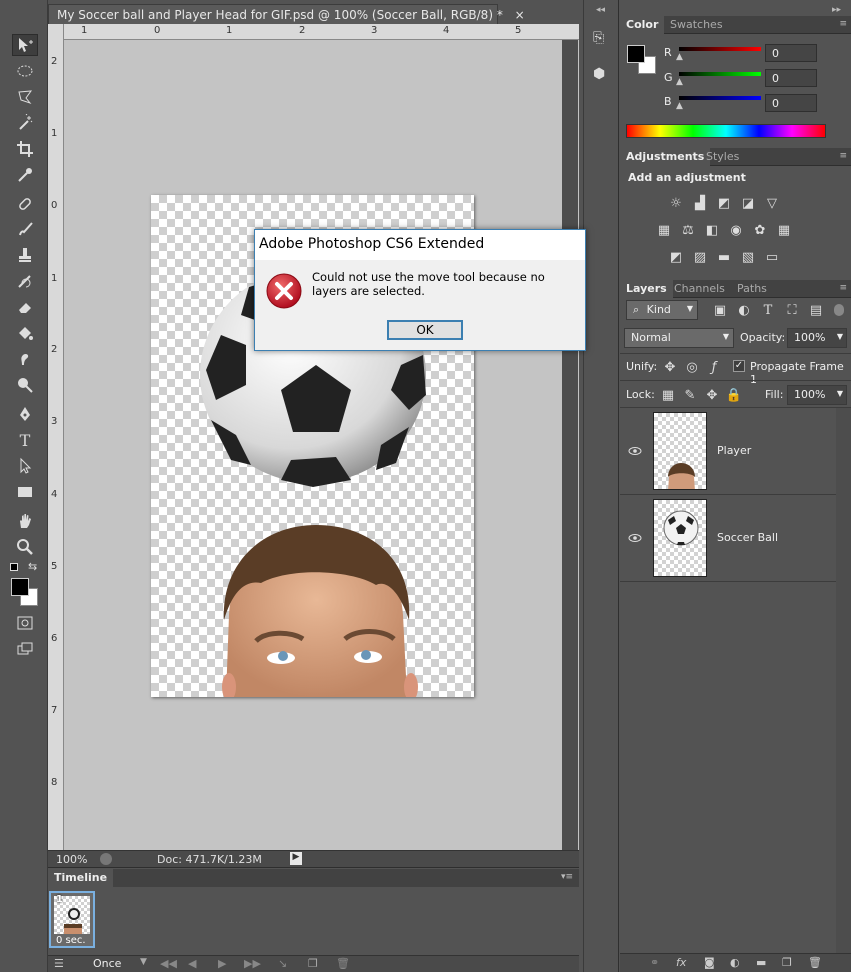 Image resolution: width=851 pixels, height=972 pixels. What do you see at coordinates (734, 450) in the screenshot?
I see `layer-name: Player` at bounding box center [734, 450].